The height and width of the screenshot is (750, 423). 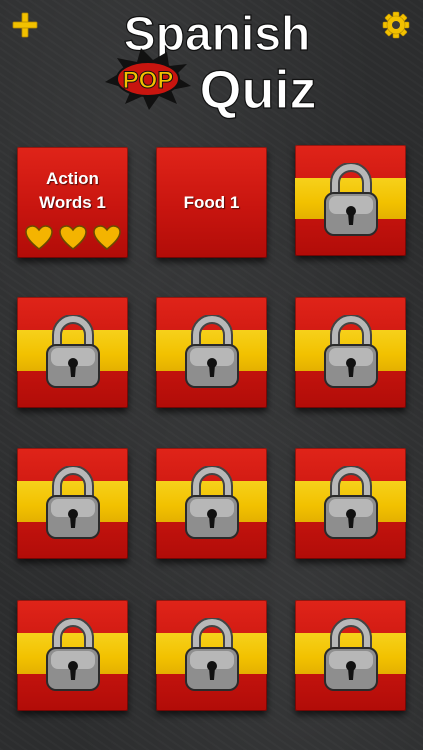 I want to click on level-tile-food-1: Food 1, so click(x=211, y=202).